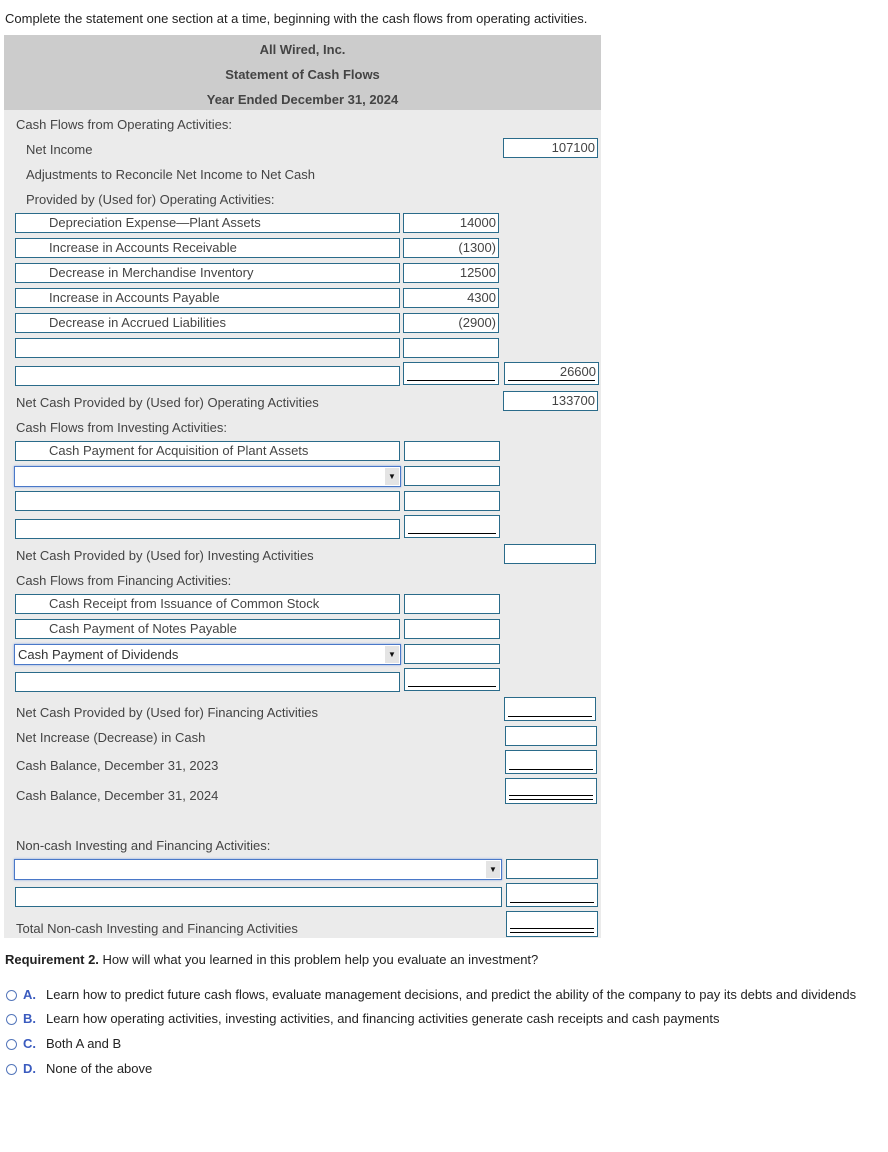  Describe the element at coordinates (550, 148) in the screenshot. I see `net-income-input: 107100` at that location.